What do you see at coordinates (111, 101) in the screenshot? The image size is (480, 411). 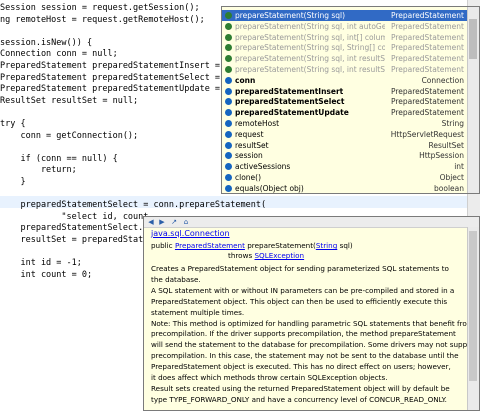 I see `code-line: ResultSet resultSet = null;` at bounding box center [111, 101].